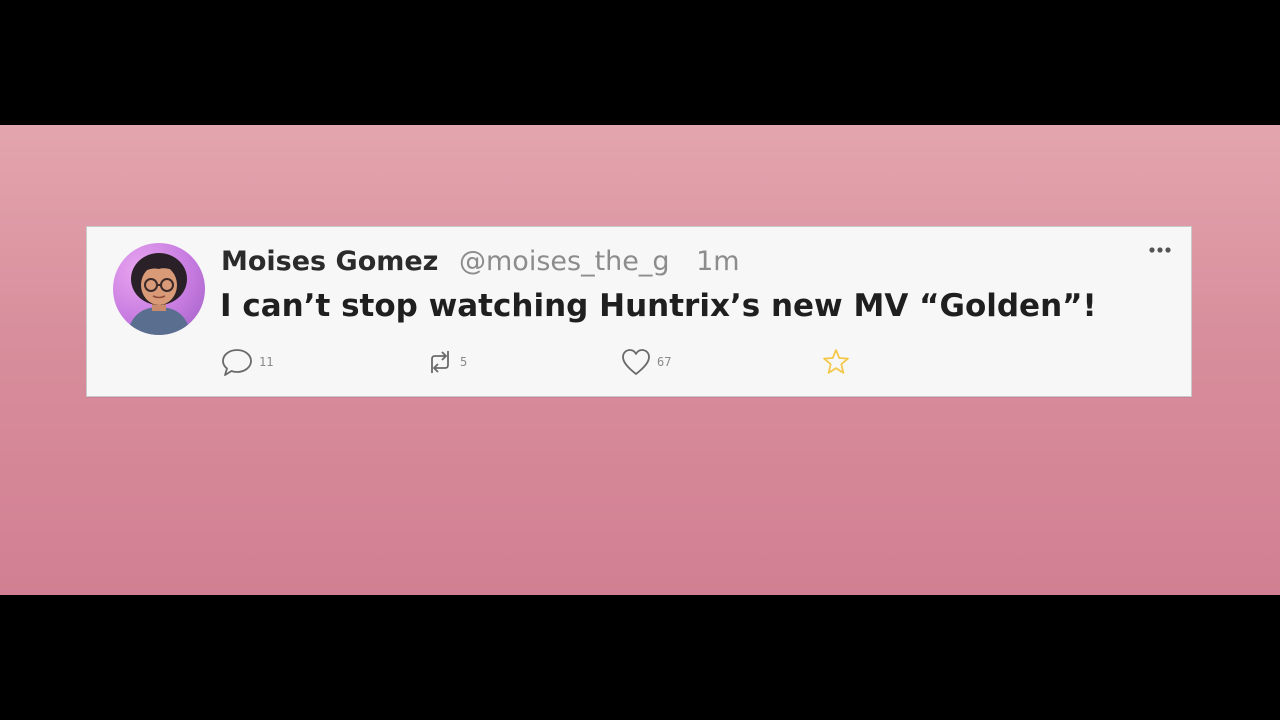 This screenshot has width=1280, height=720. I want to click on more-horizontal-icon, so click(1160, 247).